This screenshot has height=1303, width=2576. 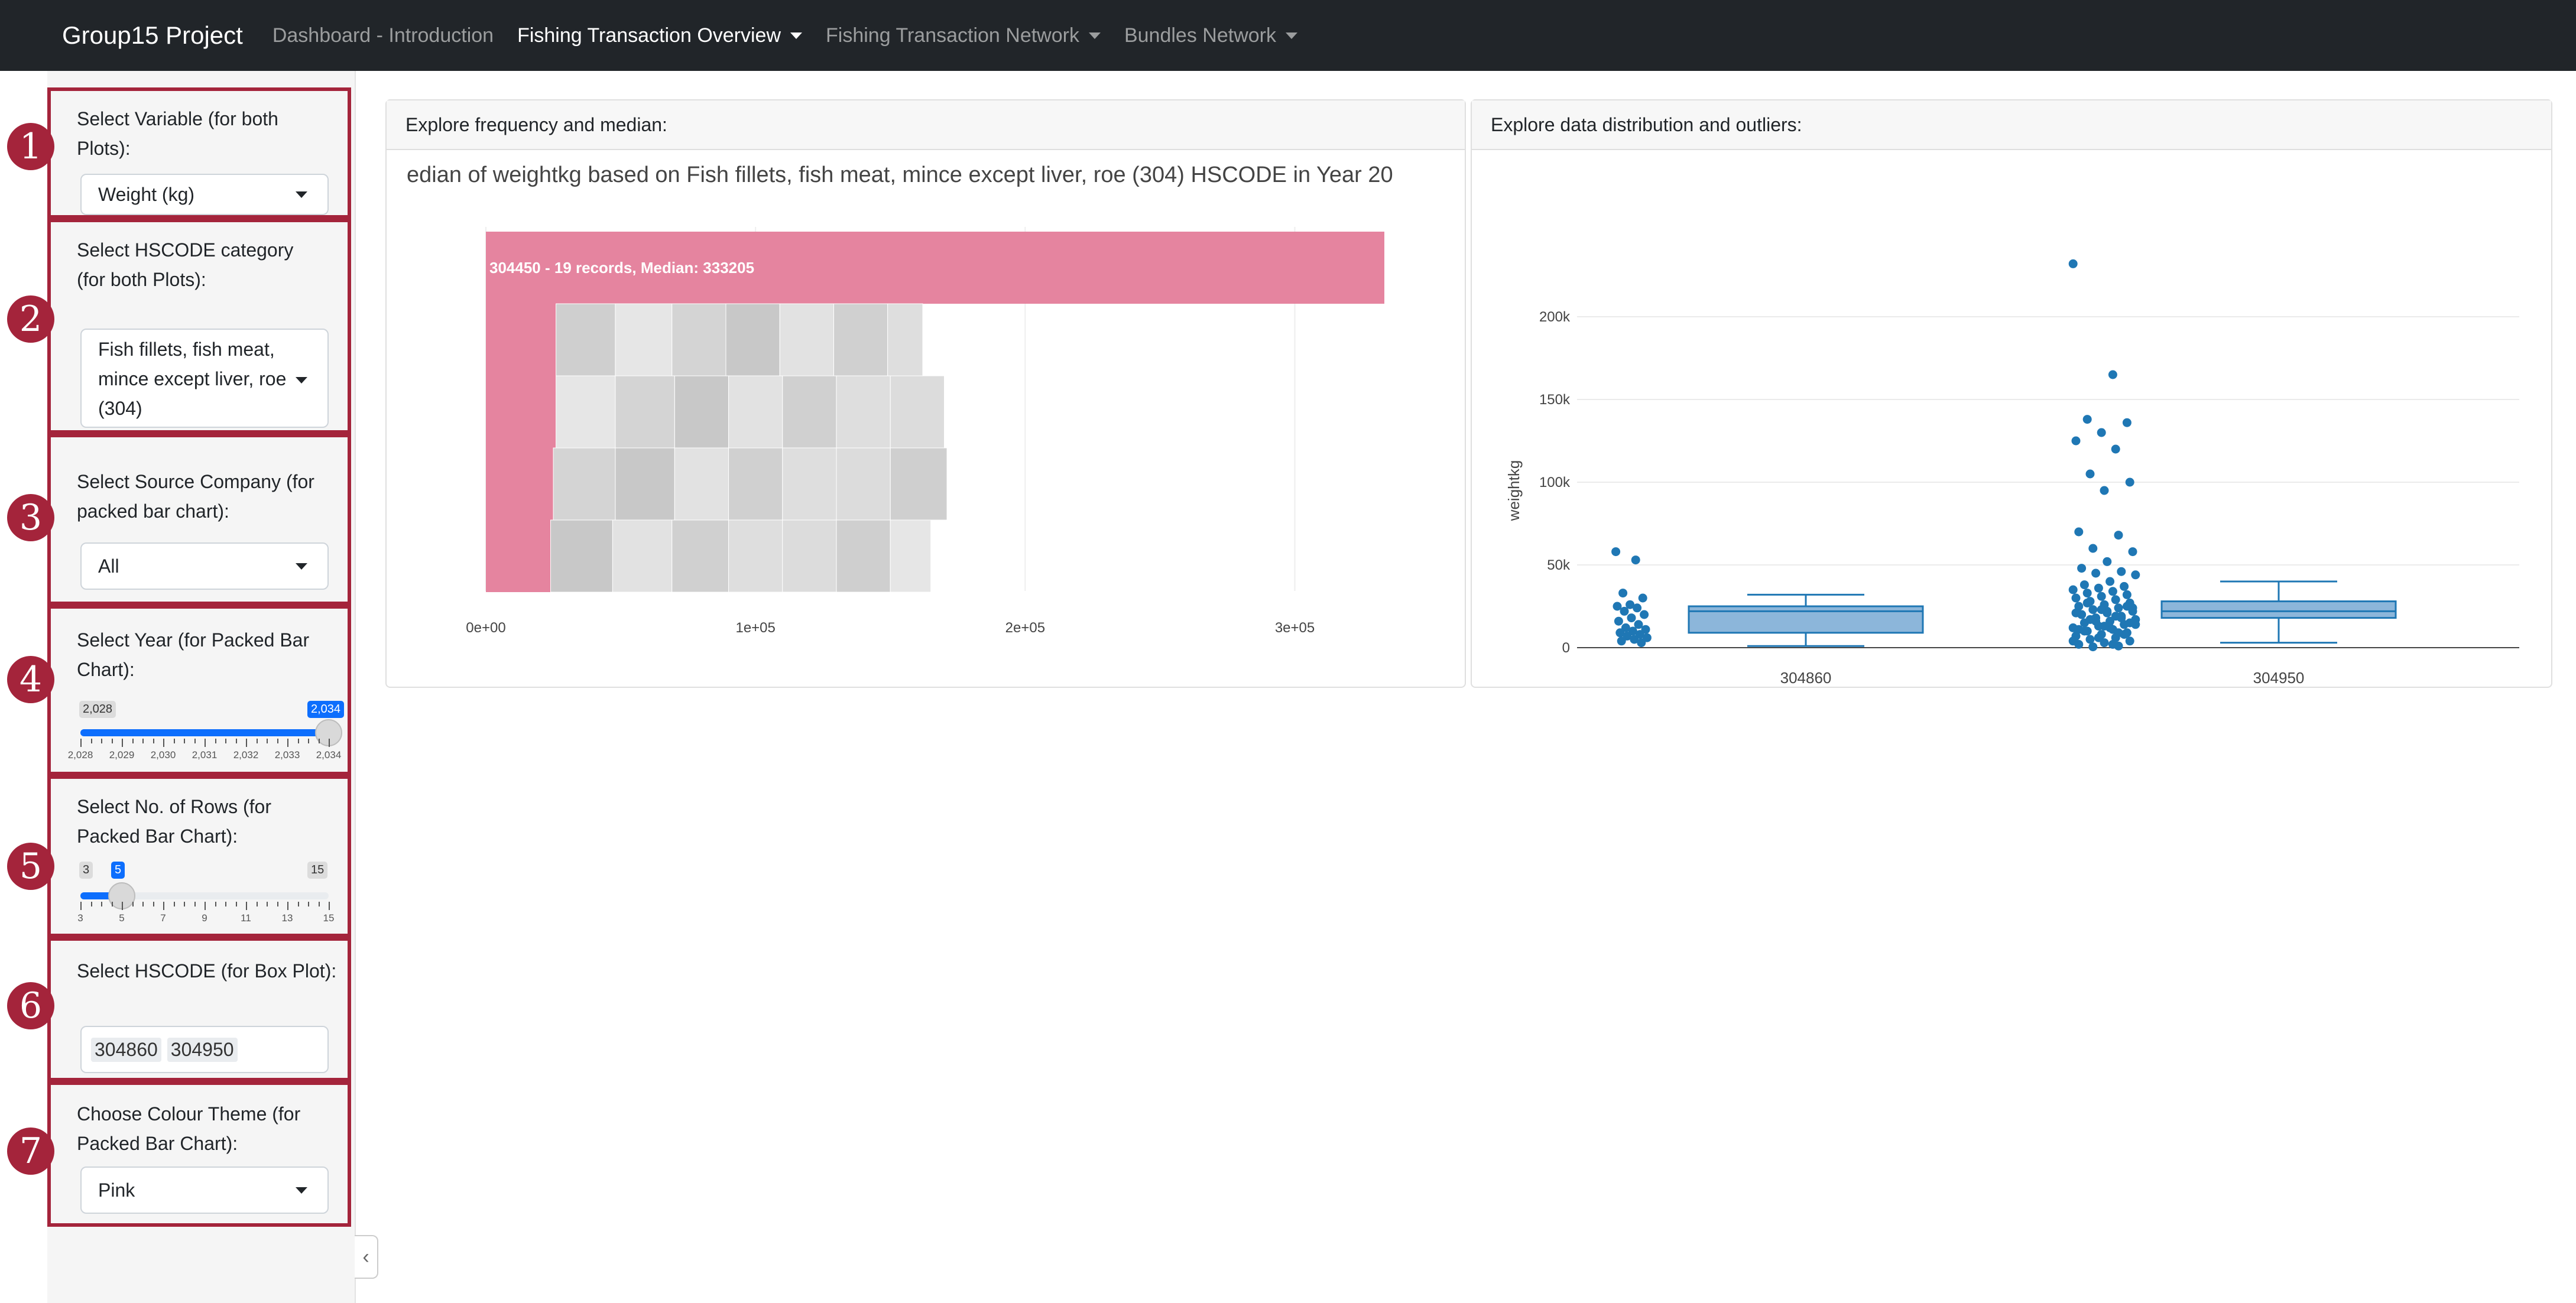 What do you see at coordinates (1025, 628) in the screenshot?
I see `x-tick-label: 2e+05` at bounding box center [1025, 628].